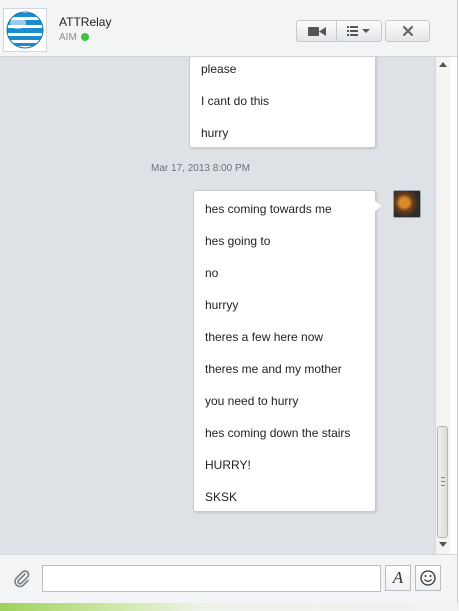 The width and height of the screenshot is (459, 611). What do you see at coordinates (252, 401) in the screenshot?
I see `message-text: you need to hurry` at bounding box center [252, 401].